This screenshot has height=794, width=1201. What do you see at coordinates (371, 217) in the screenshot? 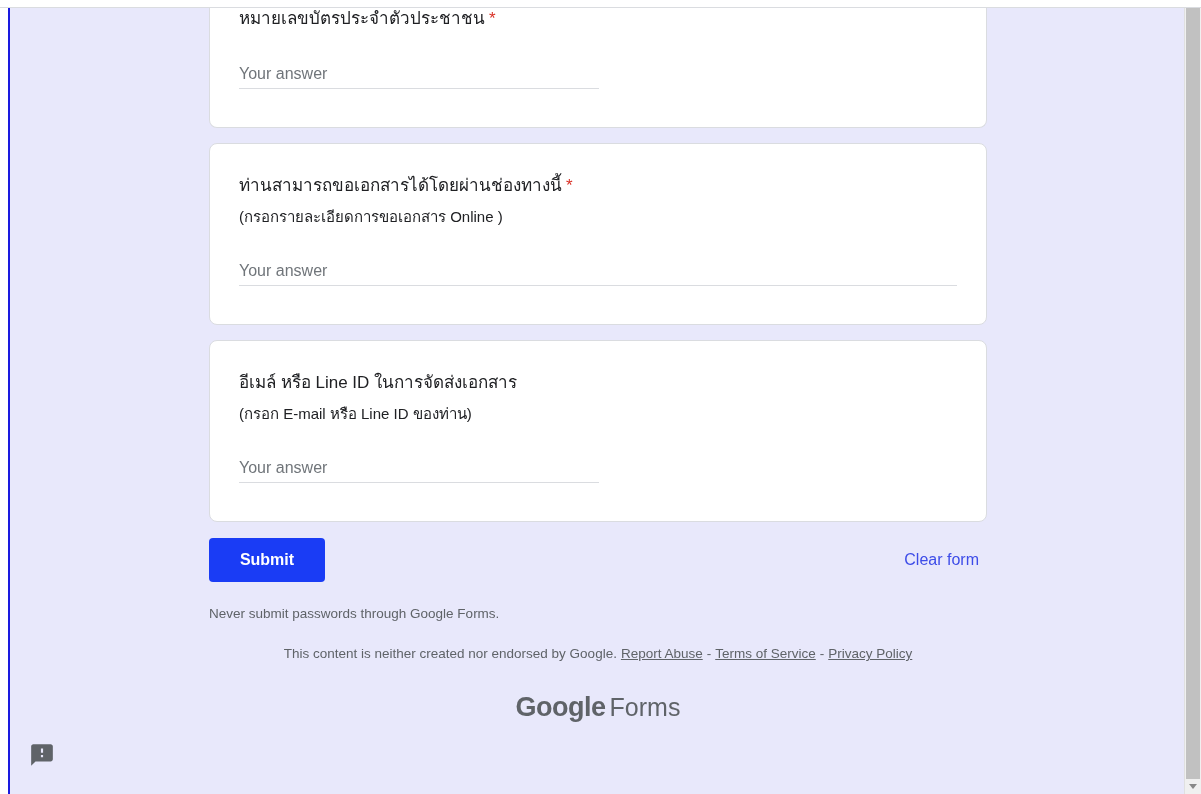
I see `question-description: (กรอกรายละเอียดการขอเอกสาร Online )` at bounding box center [371, 217].